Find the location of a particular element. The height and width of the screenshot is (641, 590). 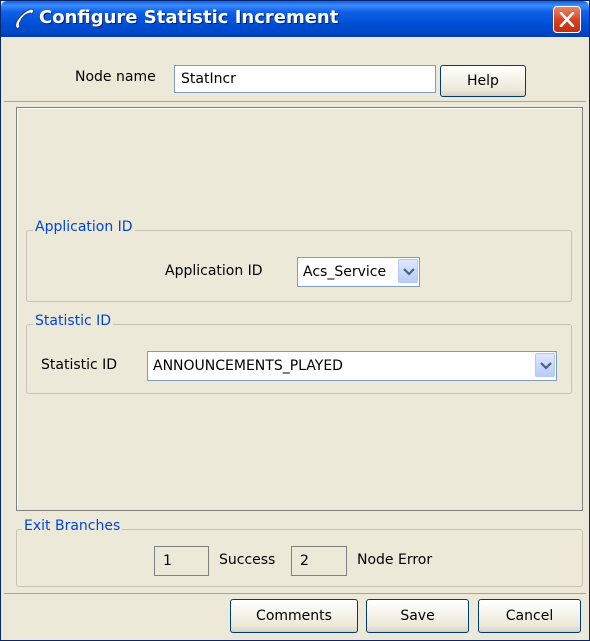

close-button is located at coordinates (567, 19).